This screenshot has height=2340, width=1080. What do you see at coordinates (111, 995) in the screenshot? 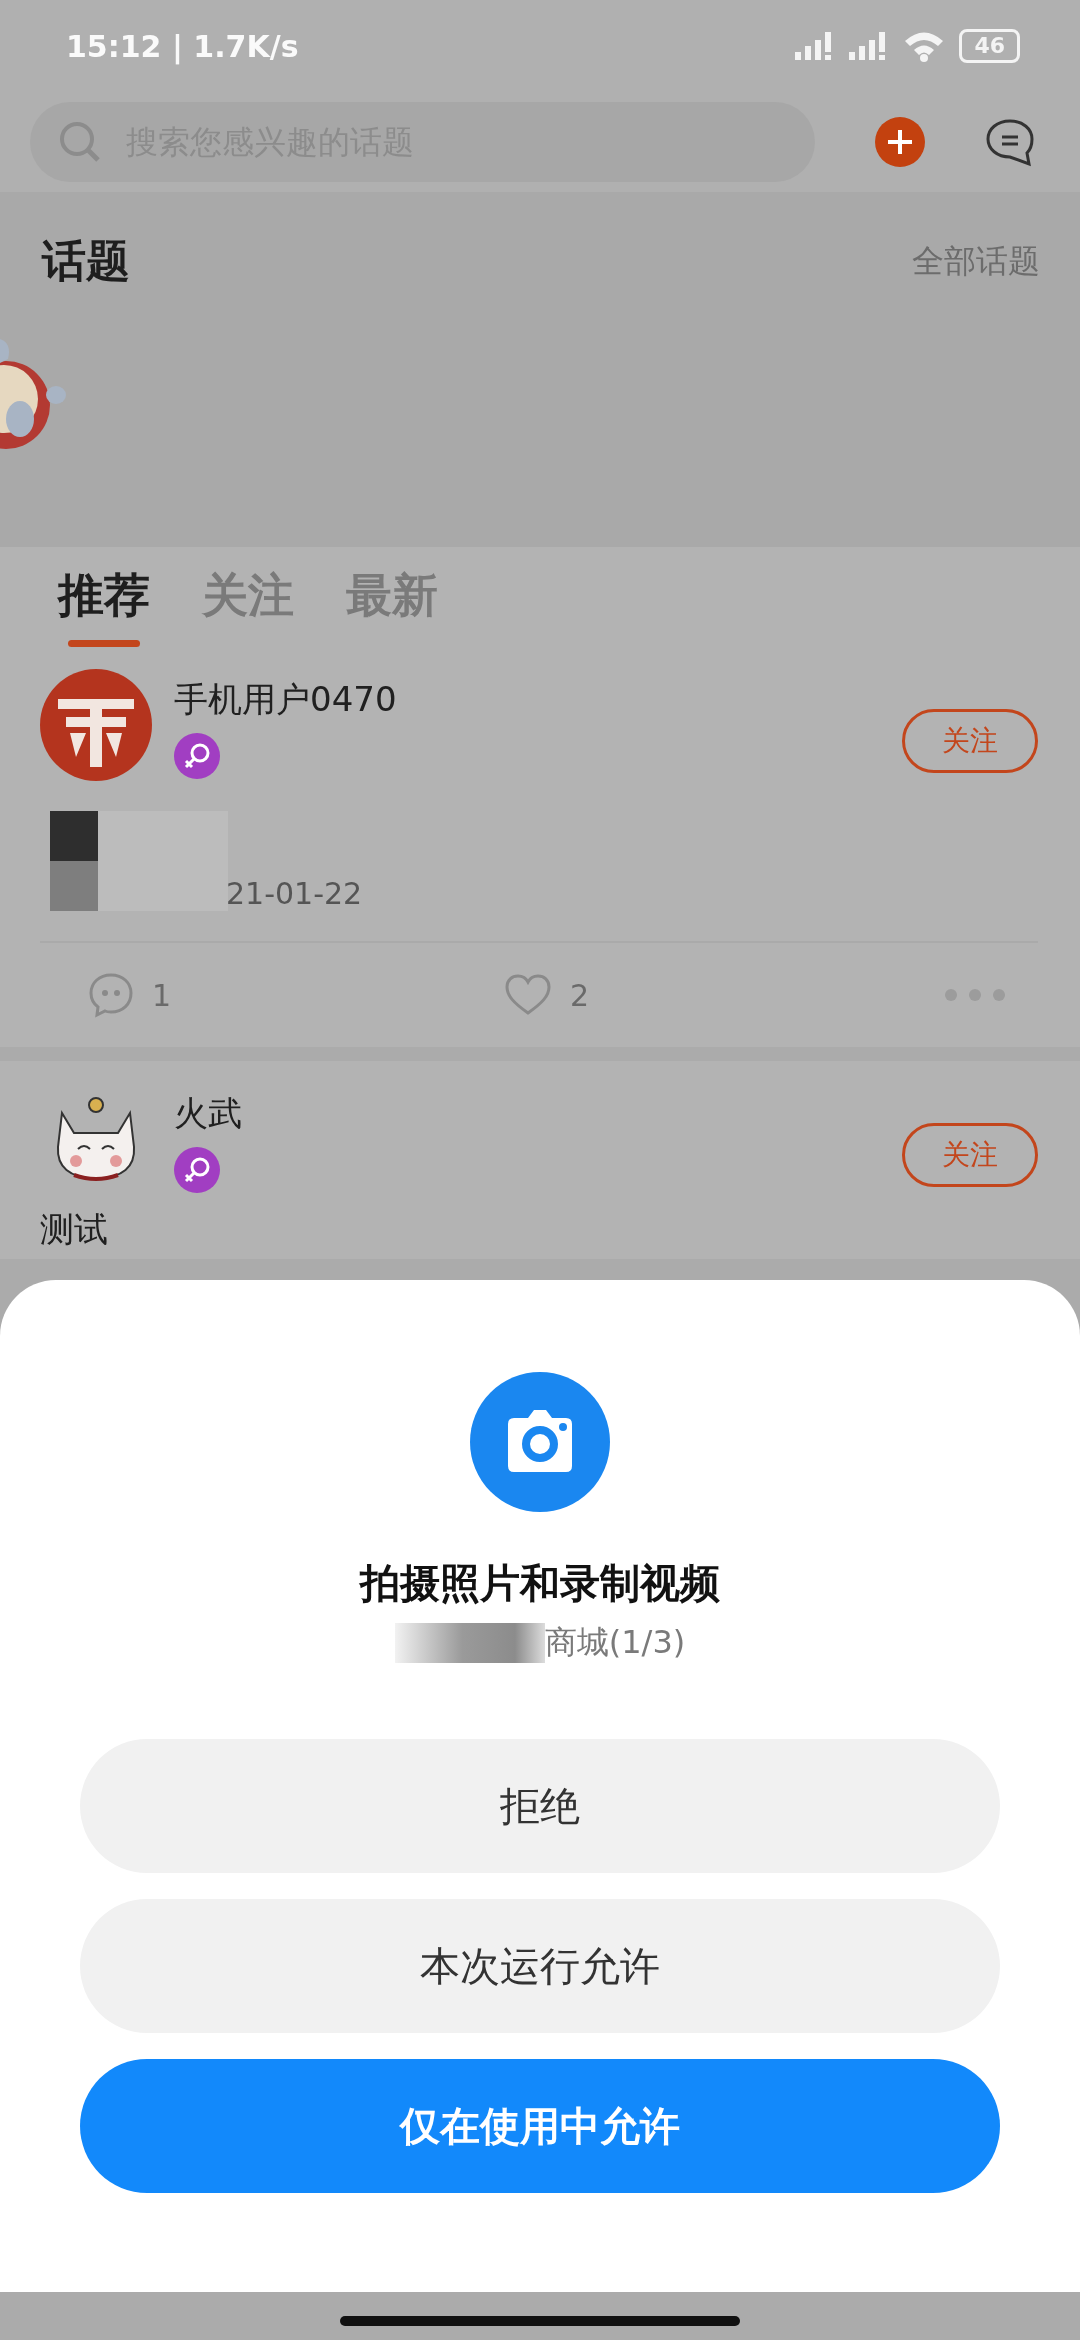
I see `comment-icon` at bounding box center [111, 995].